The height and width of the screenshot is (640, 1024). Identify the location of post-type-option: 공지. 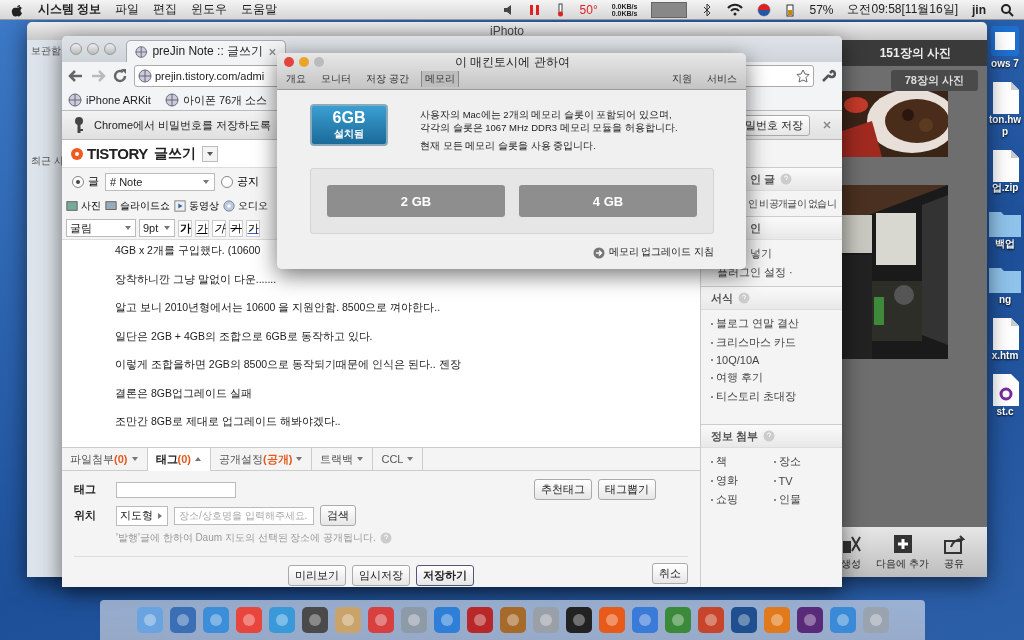
(240, 181).